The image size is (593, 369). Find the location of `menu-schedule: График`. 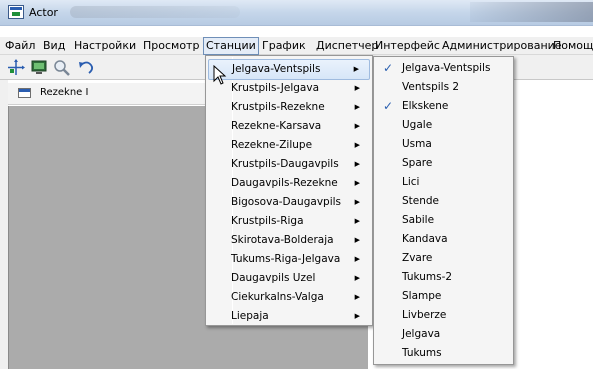

menu-schedule: График is located at coordinates (284, 46).